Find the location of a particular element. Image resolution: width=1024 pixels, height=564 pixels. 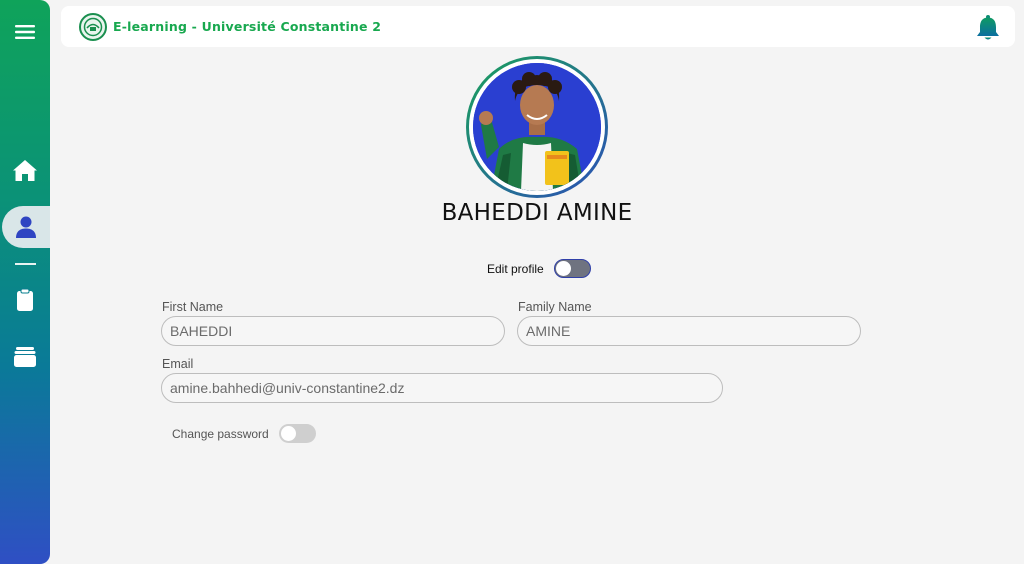

logo-emblem-icon is located at coordinates (93, 27).